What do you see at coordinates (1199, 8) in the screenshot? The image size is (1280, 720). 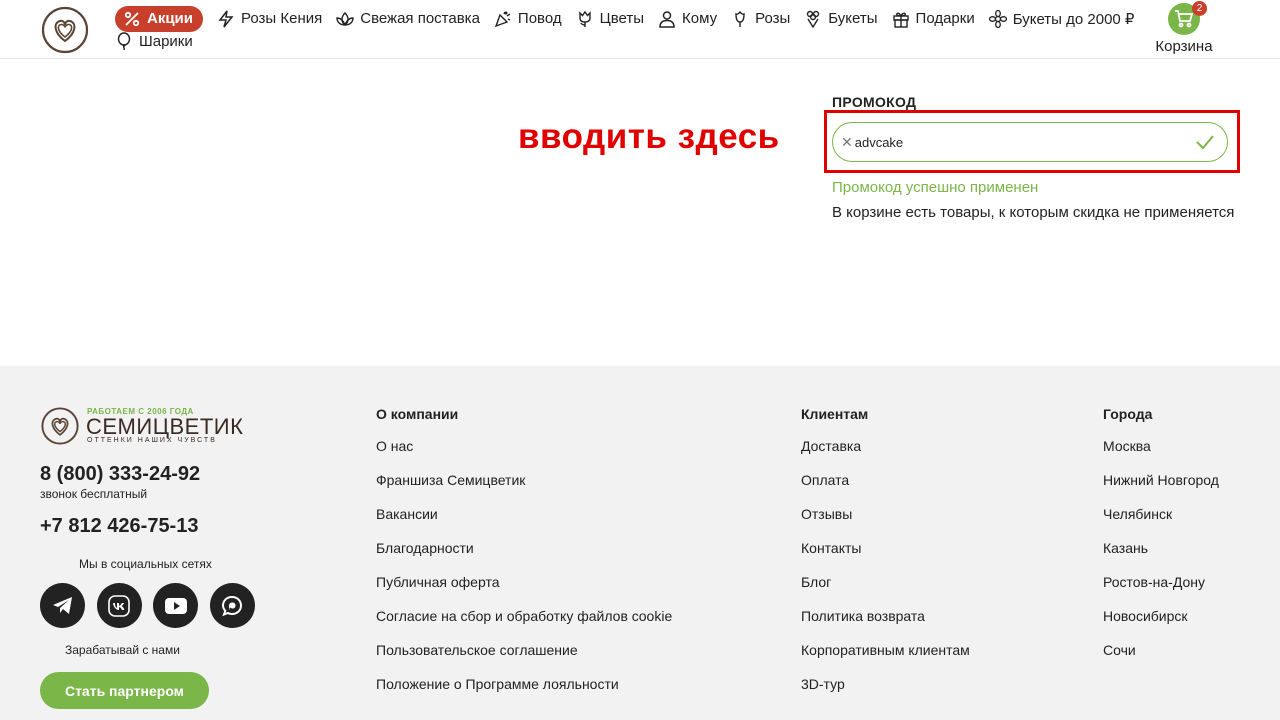 I see `cart-count-badge: 2` at bounding box center [1199, 8].